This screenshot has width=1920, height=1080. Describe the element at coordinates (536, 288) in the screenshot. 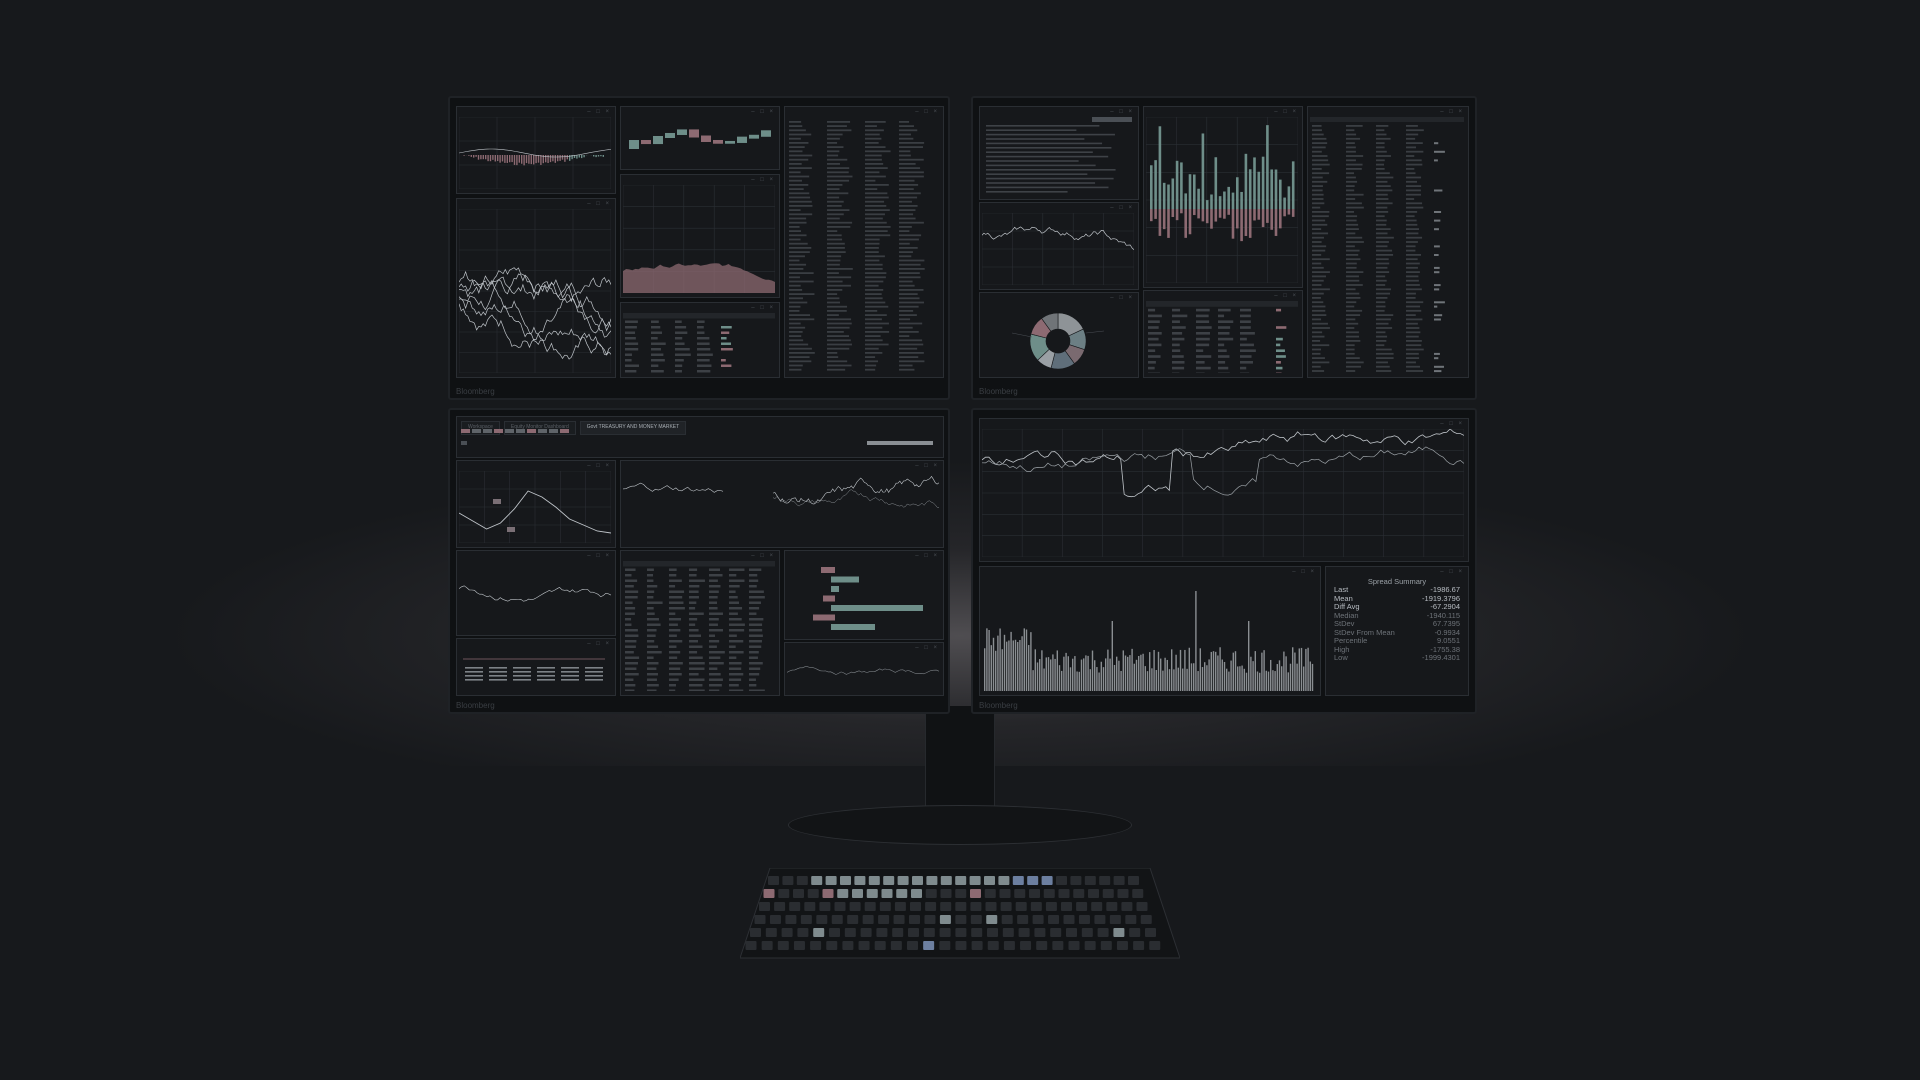

I see `panel-multi-line-chart: – □ ×` at that location.